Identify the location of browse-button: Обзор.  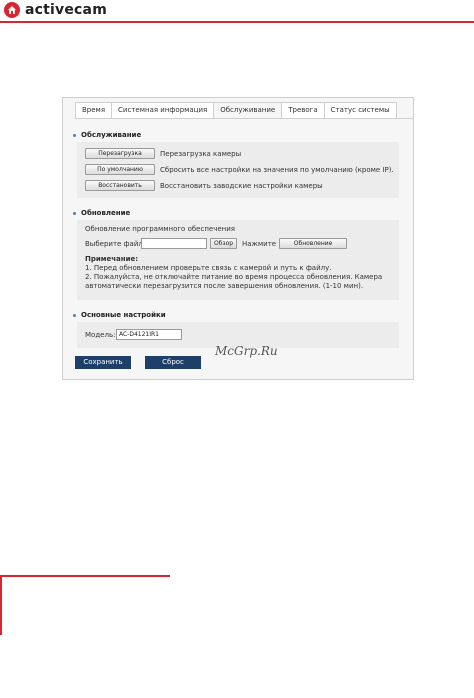
(223, 243).